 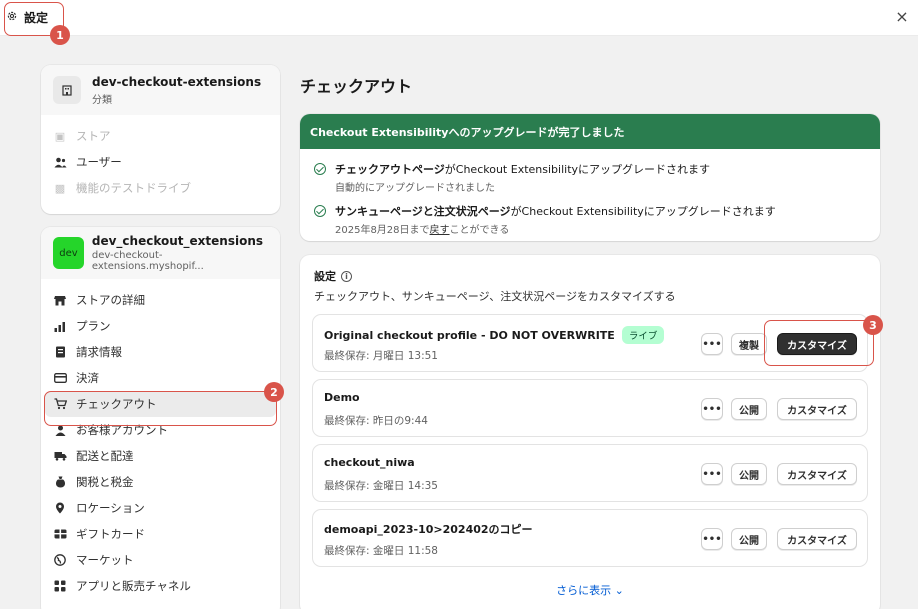 I want to click on tax-icon, so click(x=60, y=482).